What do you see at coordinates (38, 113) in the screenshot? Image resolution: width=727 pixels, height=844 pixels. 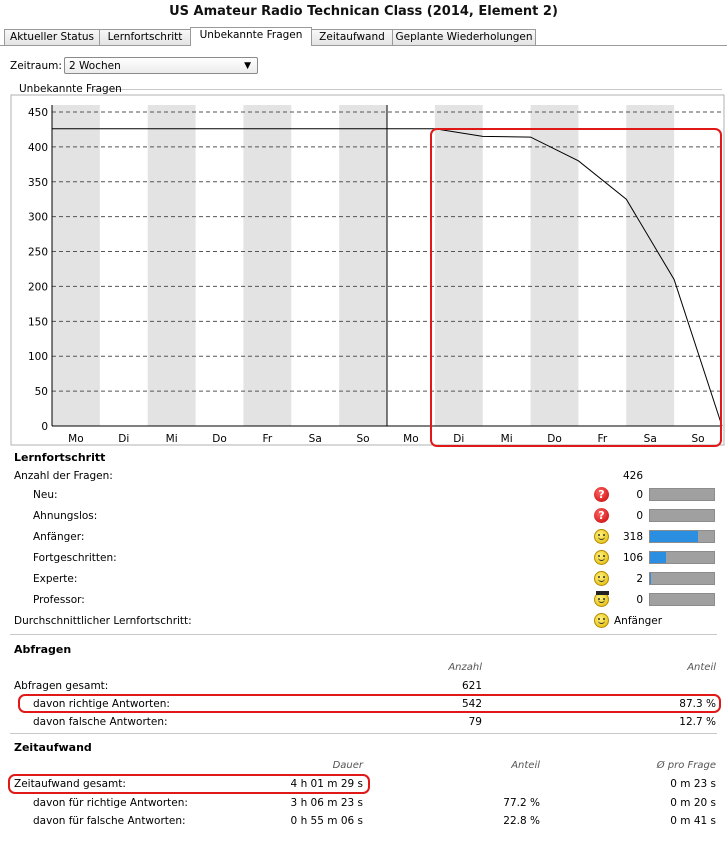 I see `y-tick-label: 450` at bounding box center [38, 113].